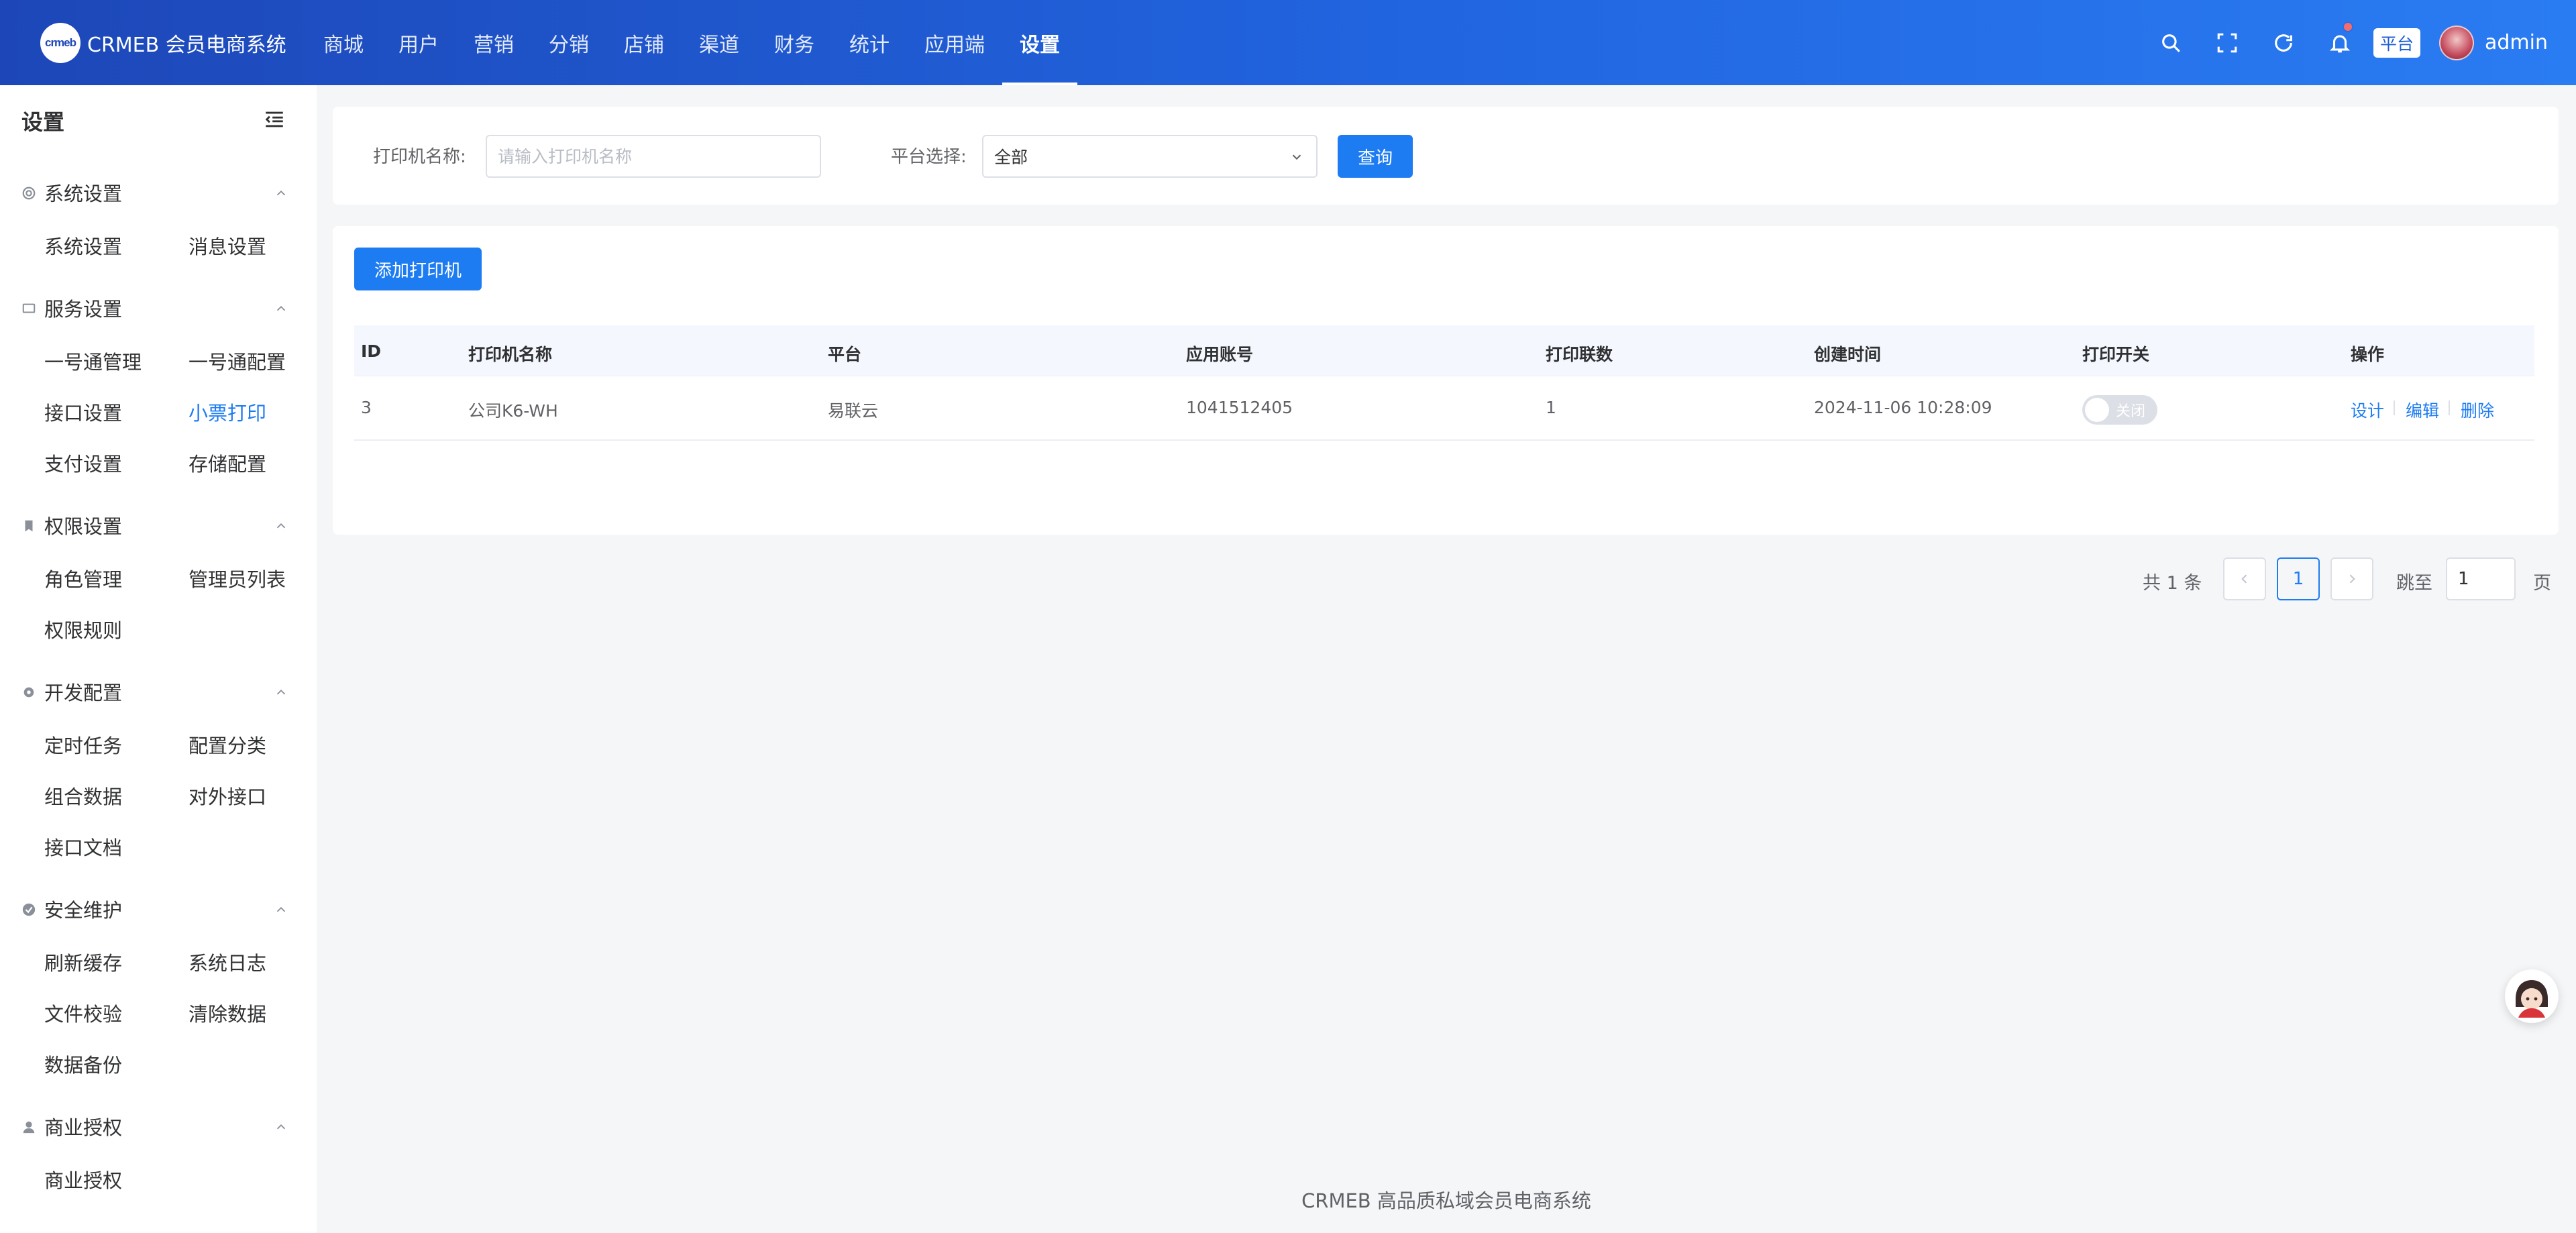 The height and width of the screenshot is (1233, 2576). What do you see at coordinates (227, 245) in the screenshot?
I see `sidebar-item-message-settings: 消息设置` at bounding box center [227, 245].